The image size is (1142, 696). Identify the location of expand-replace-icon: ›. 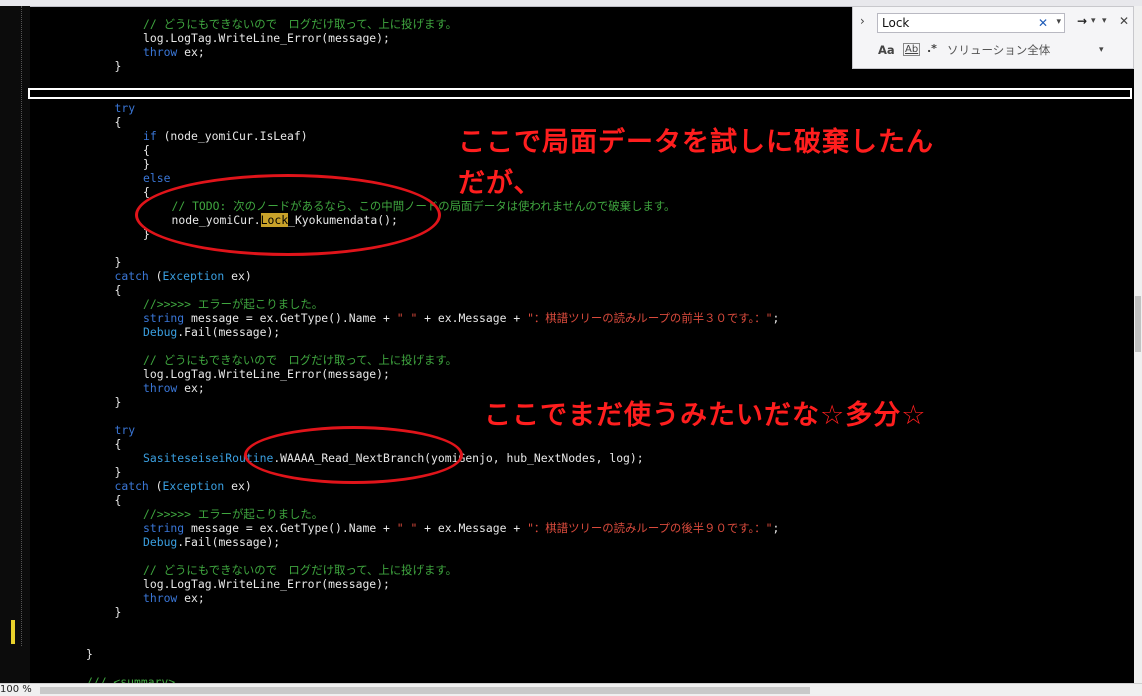
(862, 21).